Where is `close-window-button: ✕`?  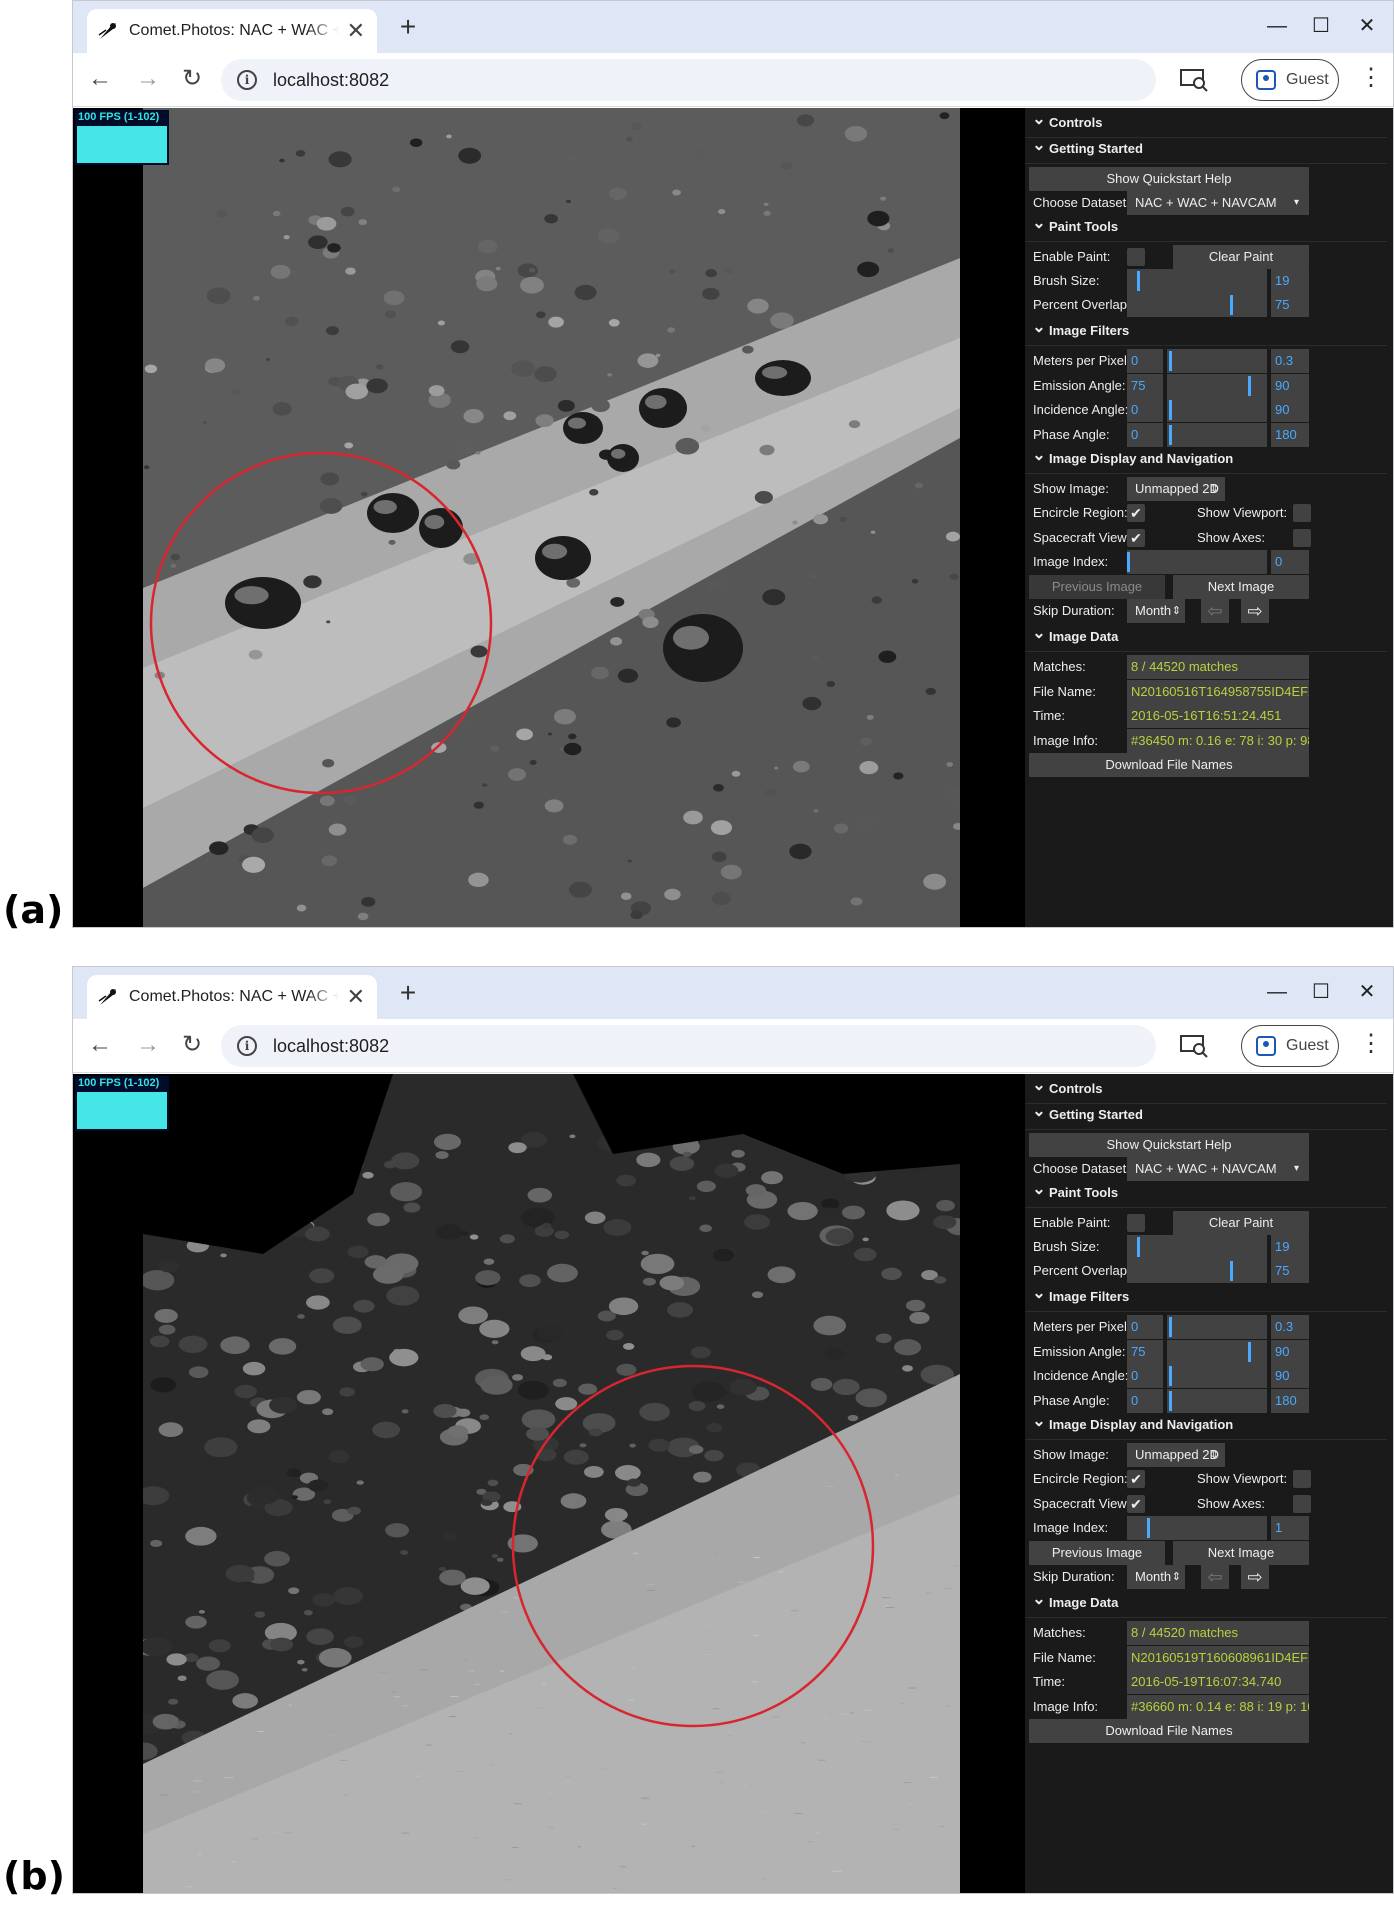
close-window-button: ✕ is located at coordinates (1367, 992).